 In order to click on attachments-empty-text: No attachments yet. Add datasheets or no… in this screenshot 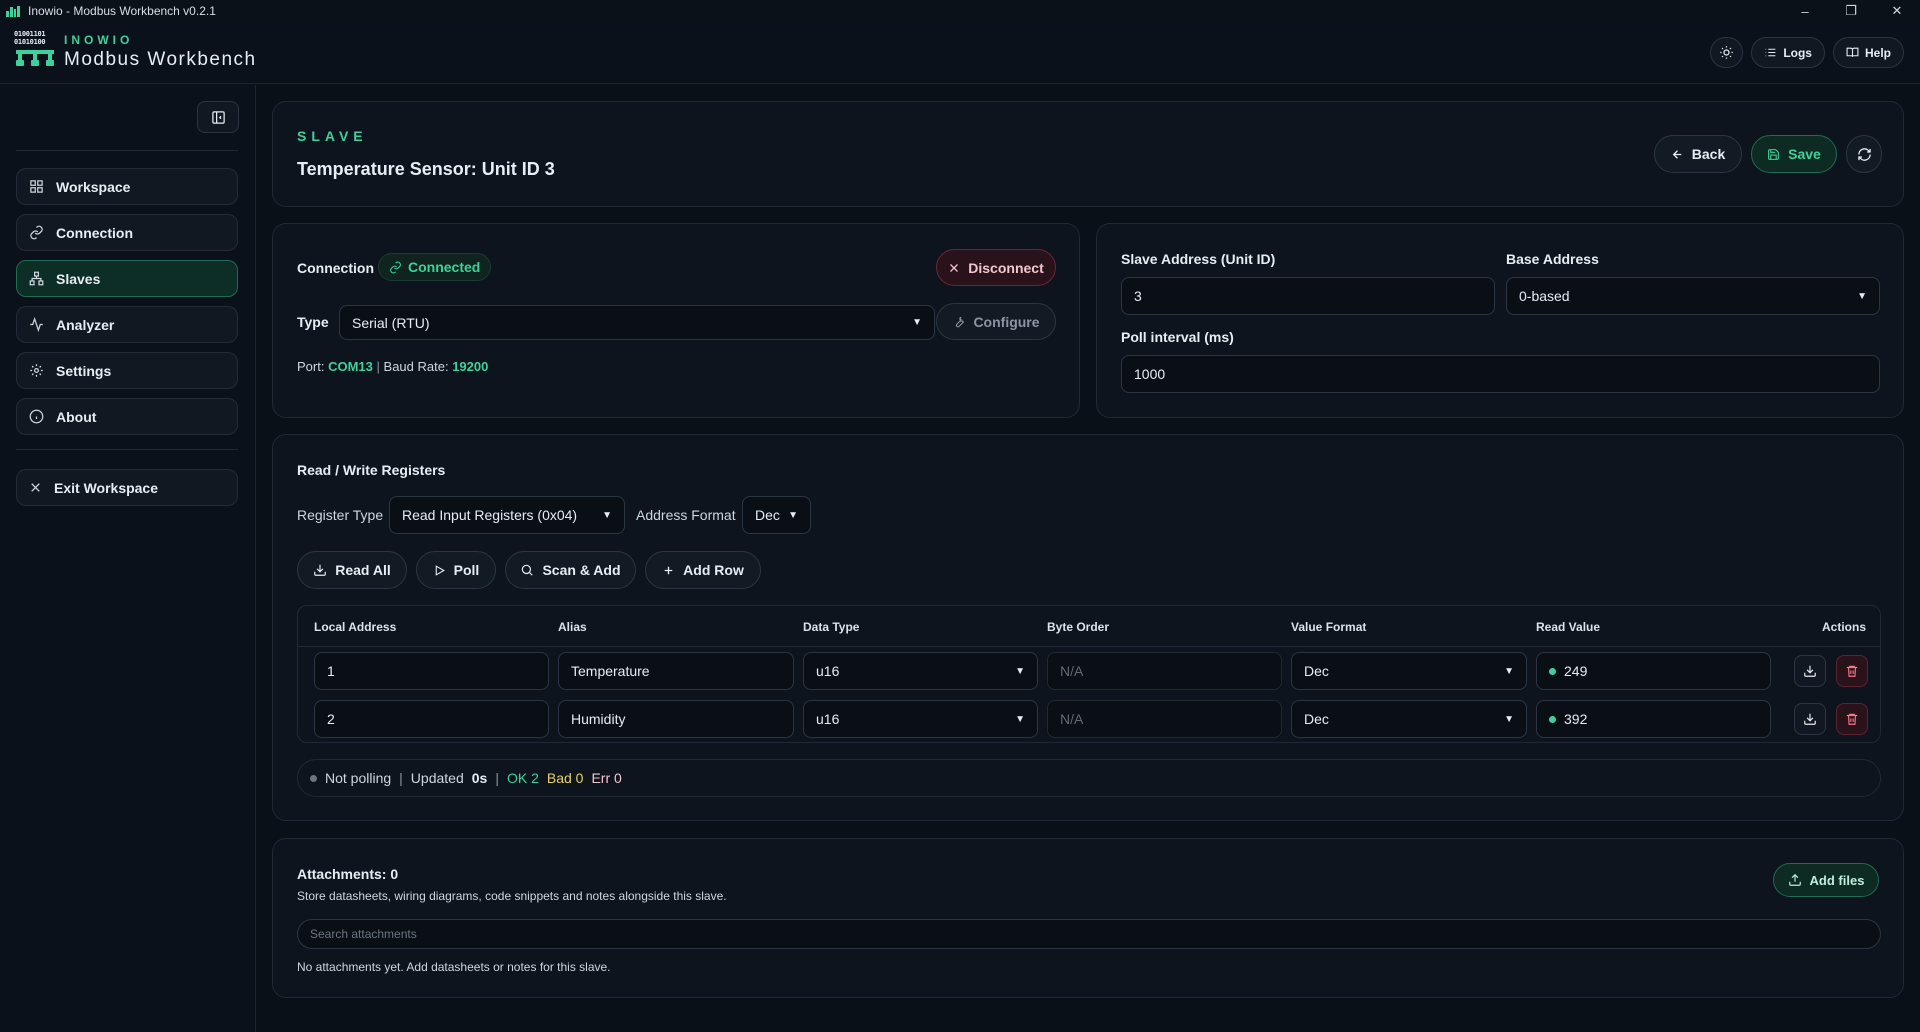, I will do `click(454, 967)`.